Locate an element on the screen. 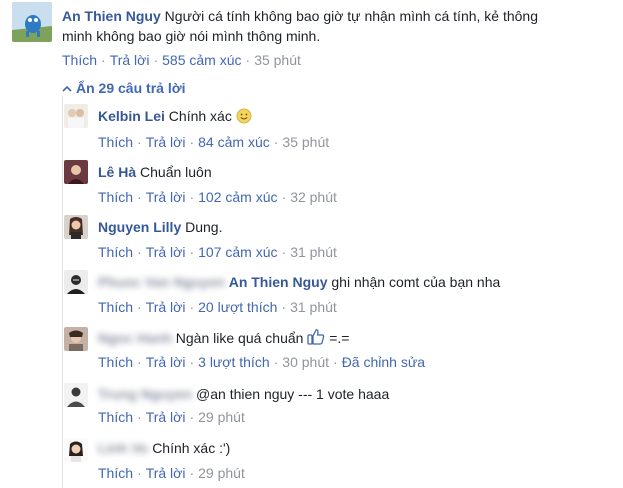  reply-1-content: Kelbin Lei Chính xác is located at coordinates (175, 116).